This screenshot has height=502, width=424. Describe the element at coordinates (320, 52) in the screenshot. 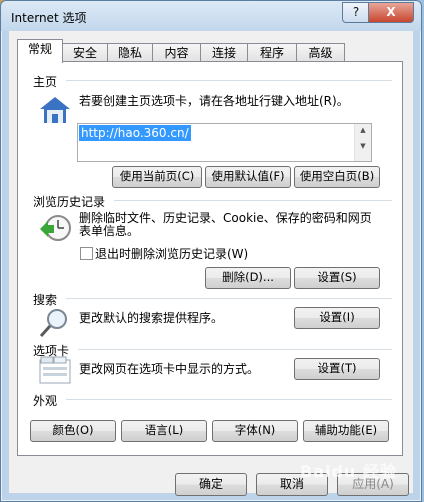

I see `tab-advanced: 高级` at that location.